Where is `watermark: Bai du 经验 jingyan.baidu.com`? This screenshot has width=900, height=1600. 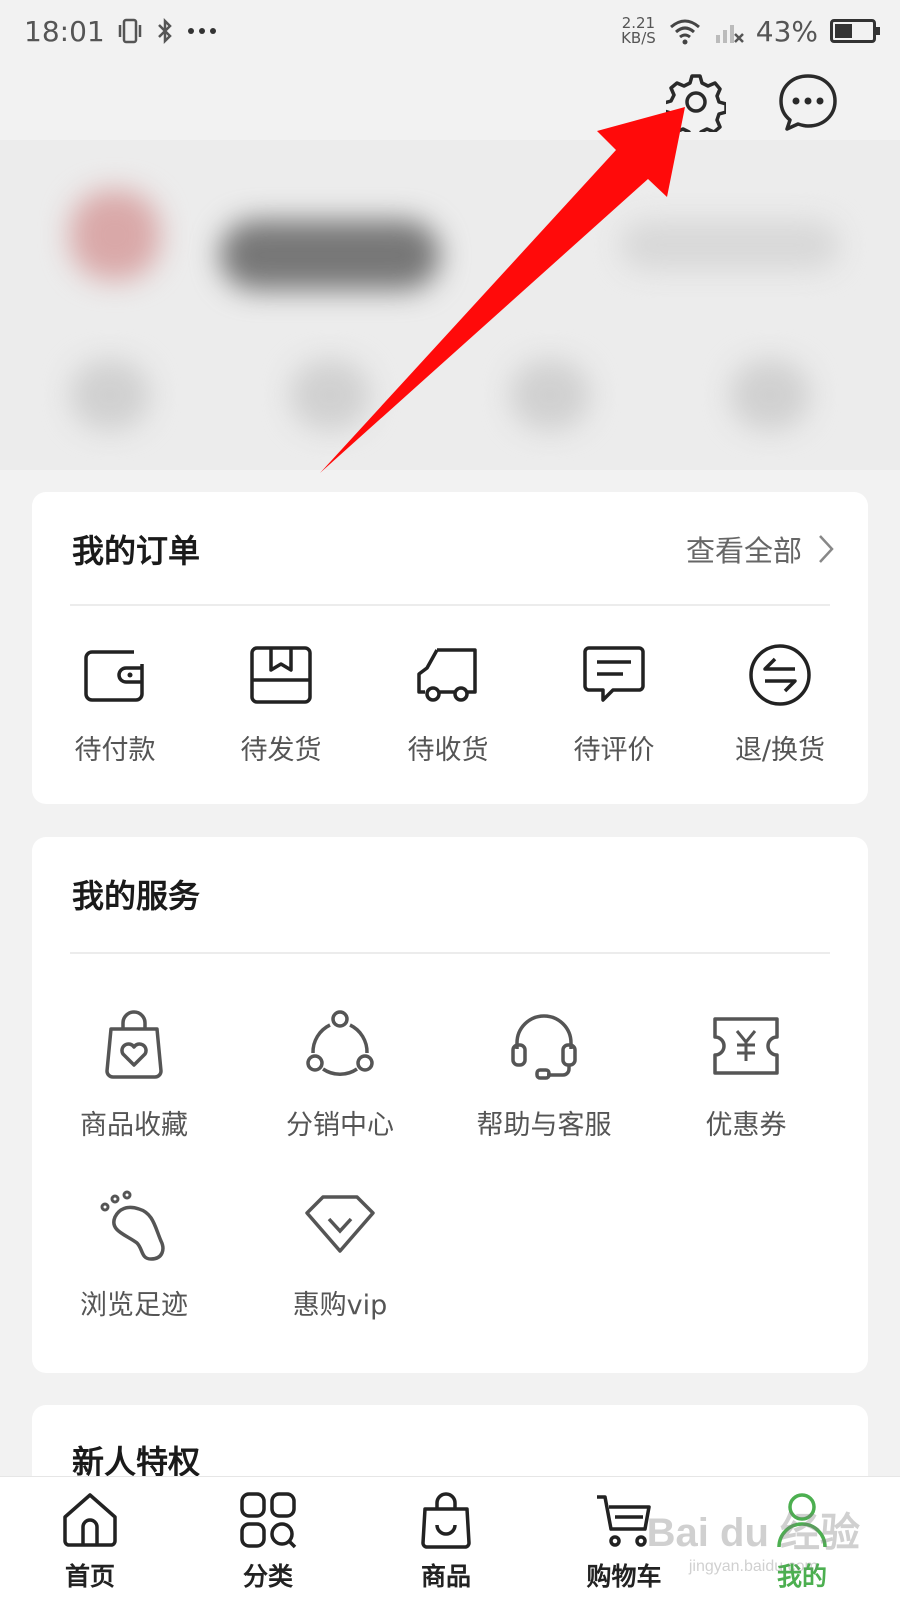
watermark: Bai du 经验 jingyan.baidu.com is located at coordinates (753, 1538).